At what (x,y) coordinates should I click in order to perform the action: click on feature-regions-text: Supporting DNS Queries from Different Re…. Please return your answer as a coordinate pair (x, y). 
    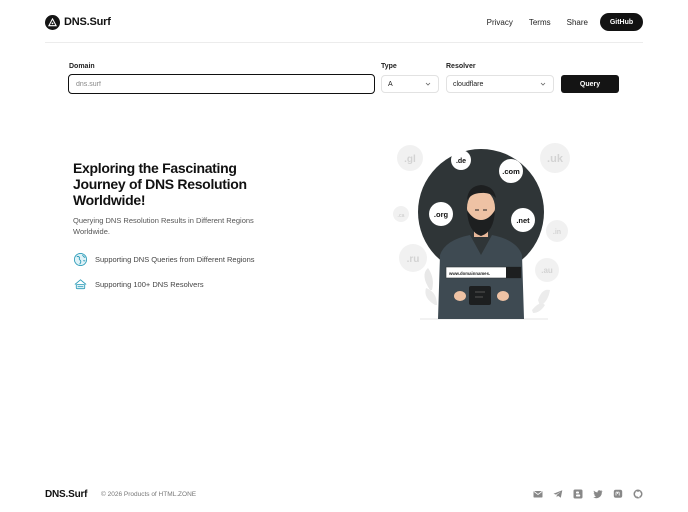
    Looking at the image, I should click on (175, 259).